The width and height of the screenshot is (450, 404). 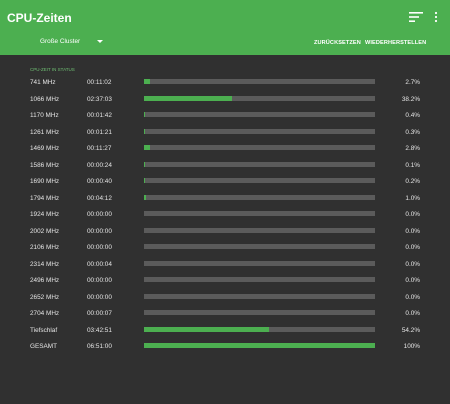 I want to click on list-item: 1261 MHz 00:01:21 0.3%, so click(x=225, y=134).